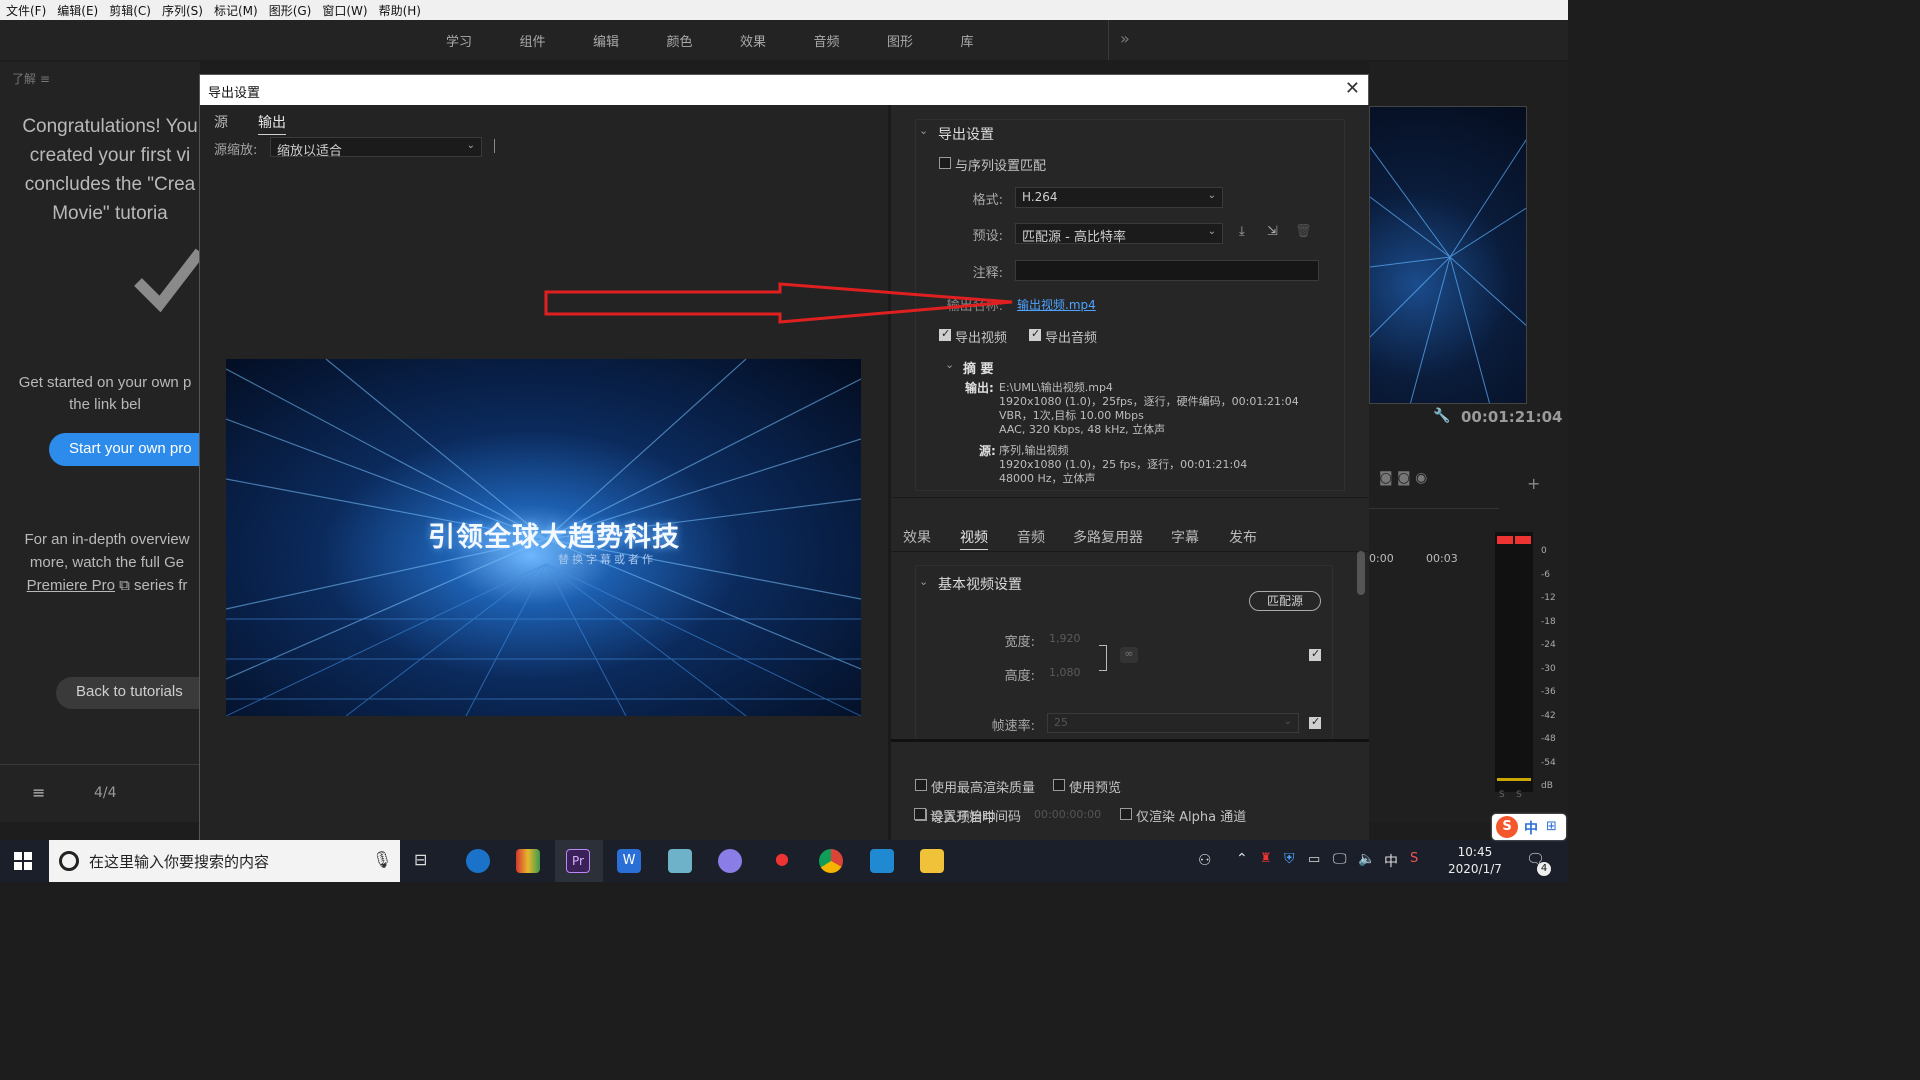  I want to click on meter-scale: 0 -6 -12 -18 -24 -30 -36 -42 -48 -54 dB, so click(1548, 668).